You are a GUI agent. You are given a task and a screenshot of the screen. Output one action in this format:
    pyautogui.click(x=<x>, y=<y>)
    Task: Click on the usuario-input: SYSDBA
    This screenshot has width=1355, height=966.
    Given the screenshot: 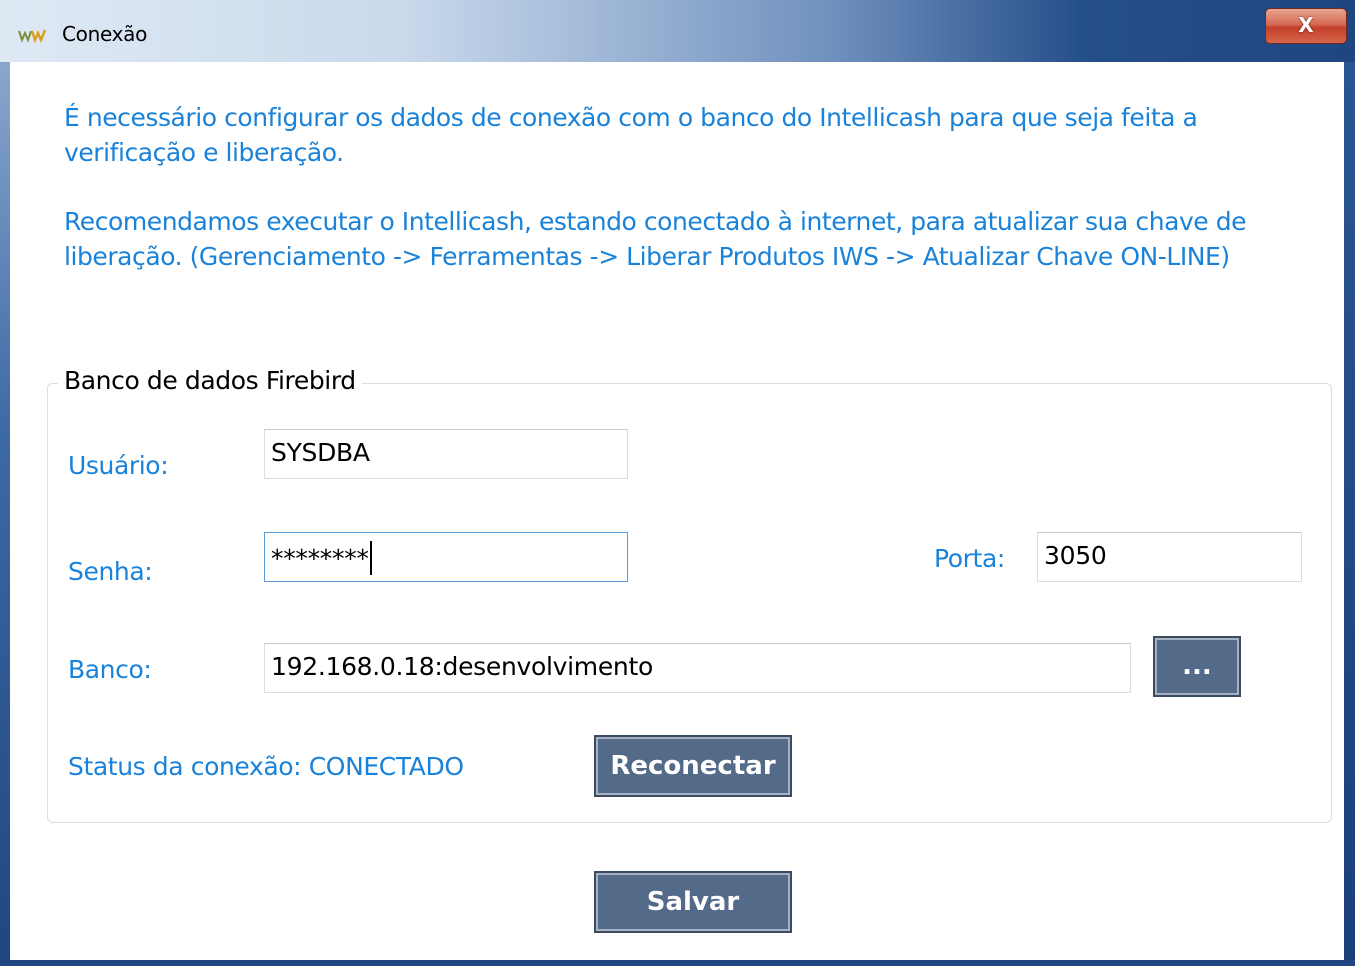 What is the action you would take?
    pyautogui.click(x=446, y=454)
    